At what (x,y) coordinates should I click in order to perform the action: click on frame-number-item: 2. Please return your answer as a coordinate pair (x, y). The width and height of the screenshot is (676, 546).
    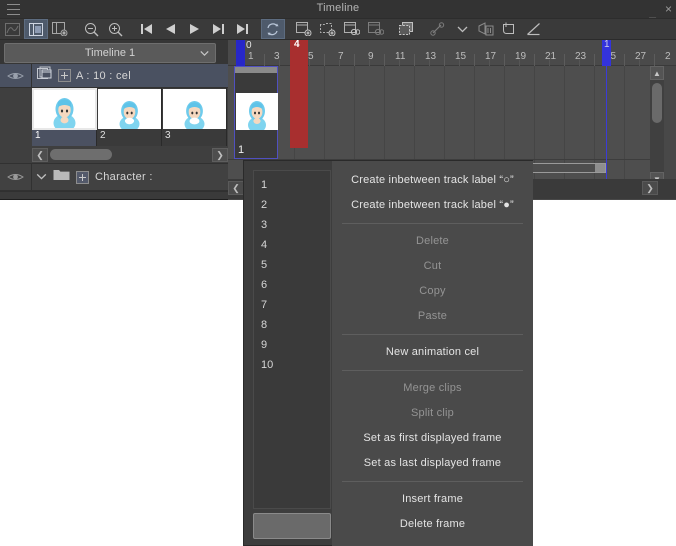
    Looking at the image, I should click on (292, 205).